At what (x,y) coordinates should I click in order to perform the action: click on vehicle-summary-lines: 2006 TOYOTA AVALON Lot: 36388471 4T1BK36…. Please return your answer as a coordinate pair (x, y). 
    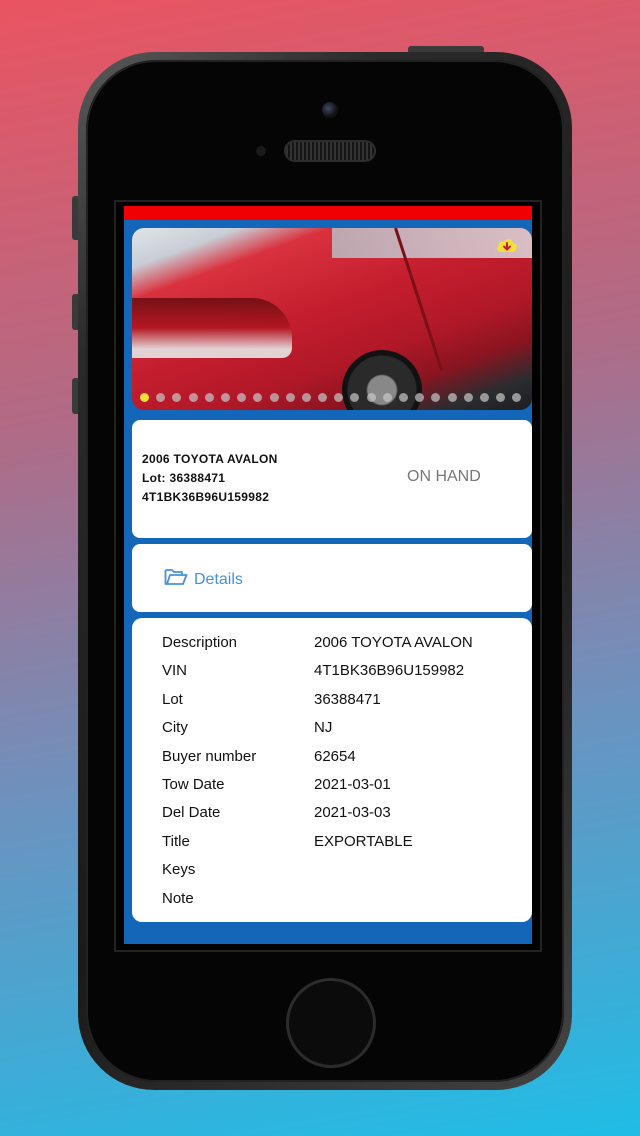
    Looking at the image, I should click on (210, 478).